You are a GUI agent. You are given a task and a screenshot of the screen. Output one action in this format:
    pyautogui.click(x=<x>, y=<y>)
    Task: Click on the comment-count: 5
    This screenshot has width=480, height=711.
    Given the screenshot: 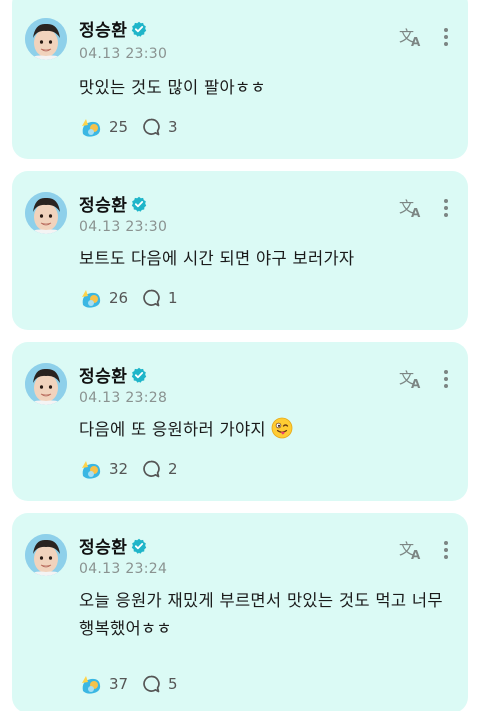 What is the action you would take?
    pyautogui.click(x=173, y=684)
    